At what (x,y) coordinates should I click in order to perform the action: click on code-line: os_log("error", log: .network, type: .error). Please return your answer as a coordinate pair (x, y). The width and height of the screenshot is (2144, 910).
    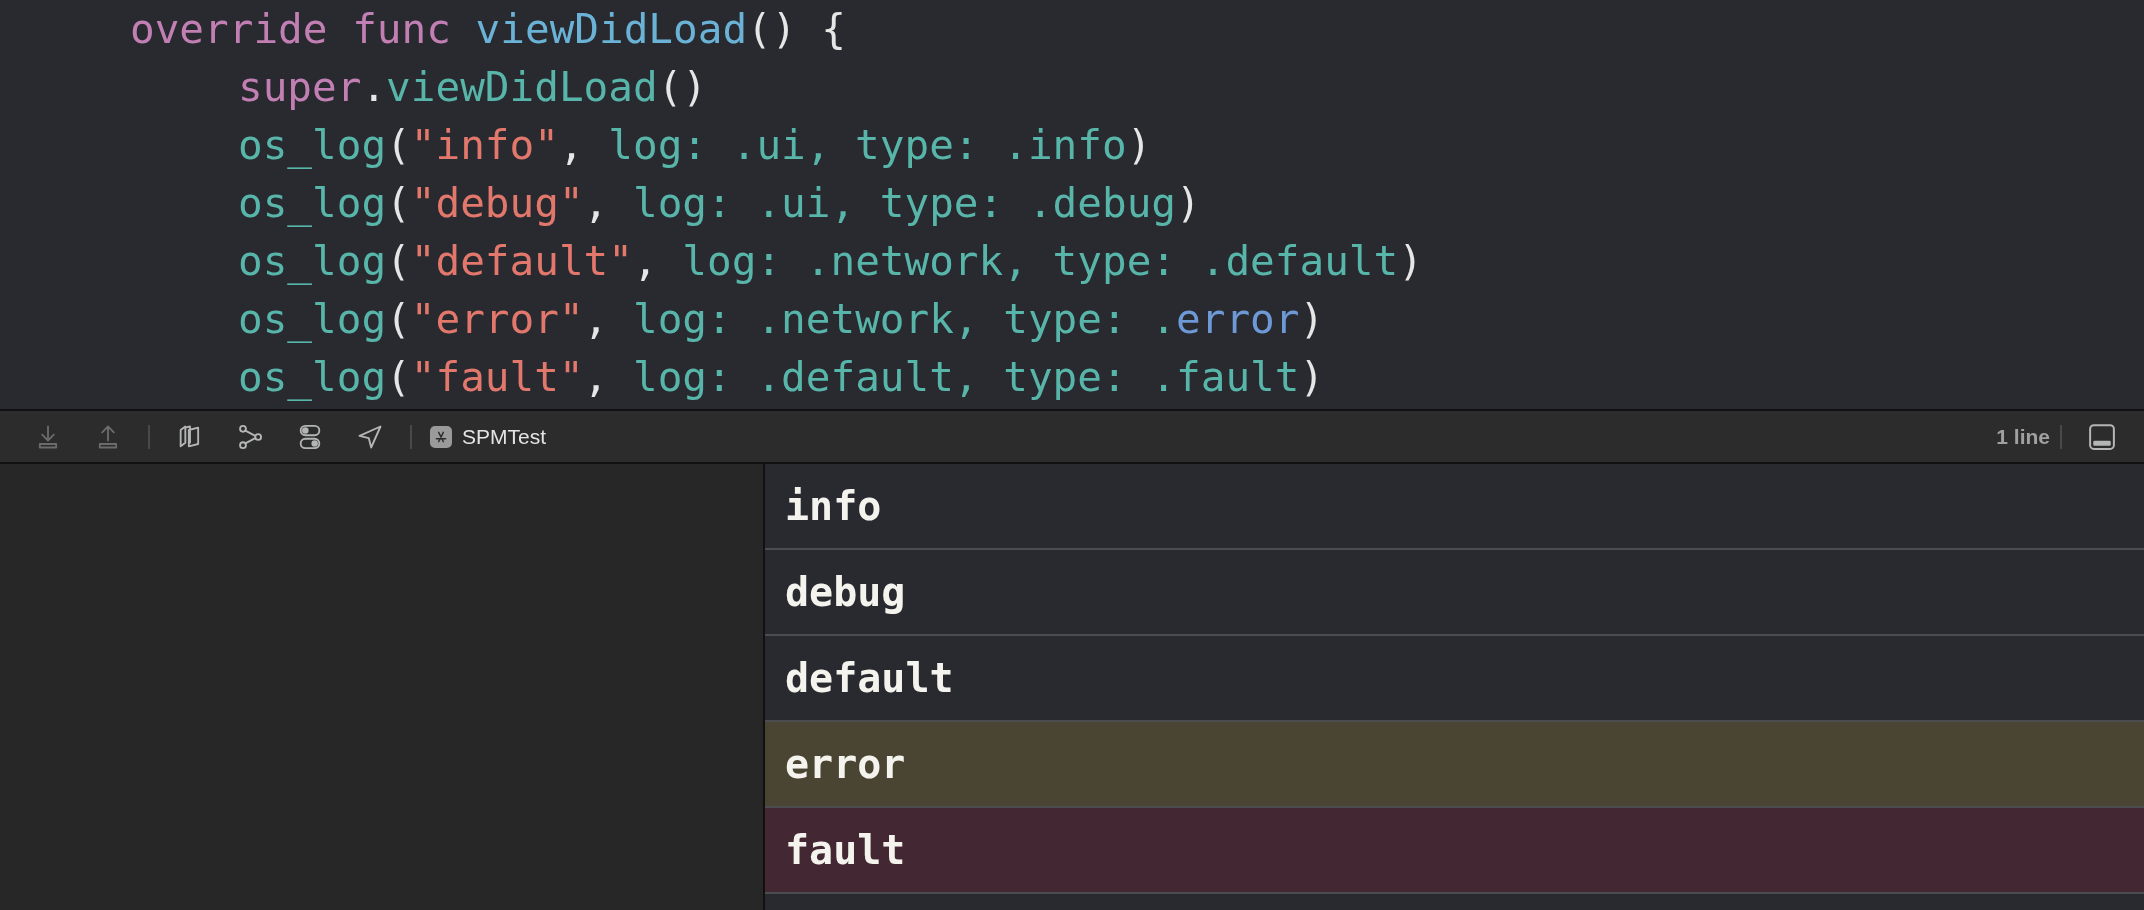
    Looking at the image, I should click on (782, 319).